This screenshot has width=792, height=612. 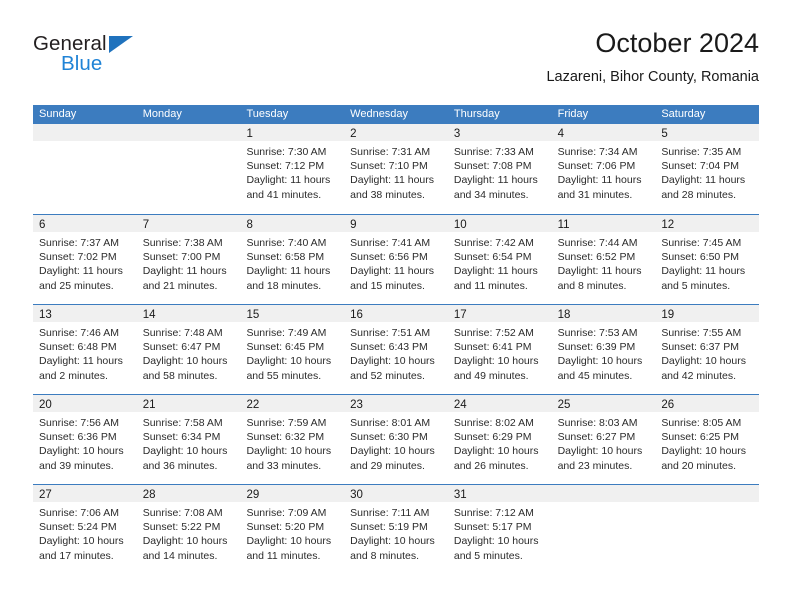 I want to click on day-number-band: 1, so click(x=292, y=132).